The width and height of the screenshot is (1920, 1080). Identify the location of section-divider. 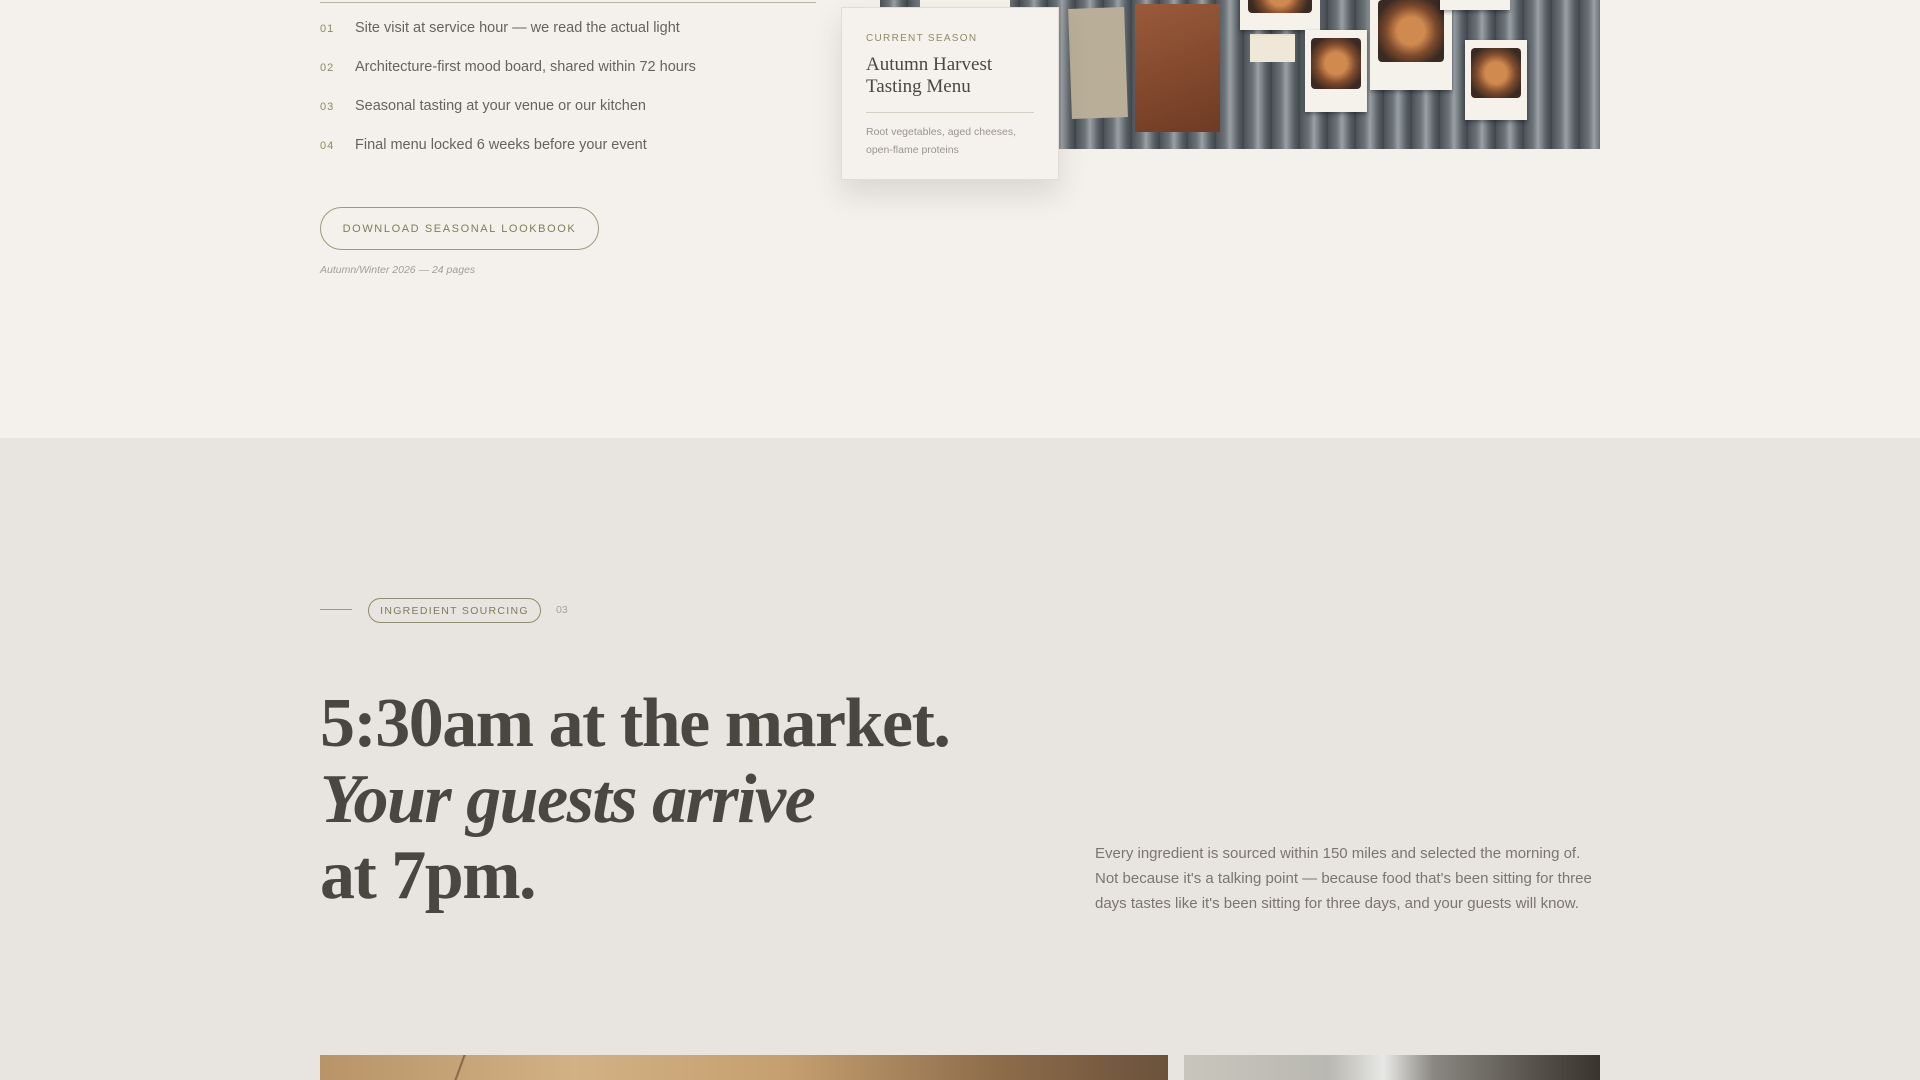
(568, 2).